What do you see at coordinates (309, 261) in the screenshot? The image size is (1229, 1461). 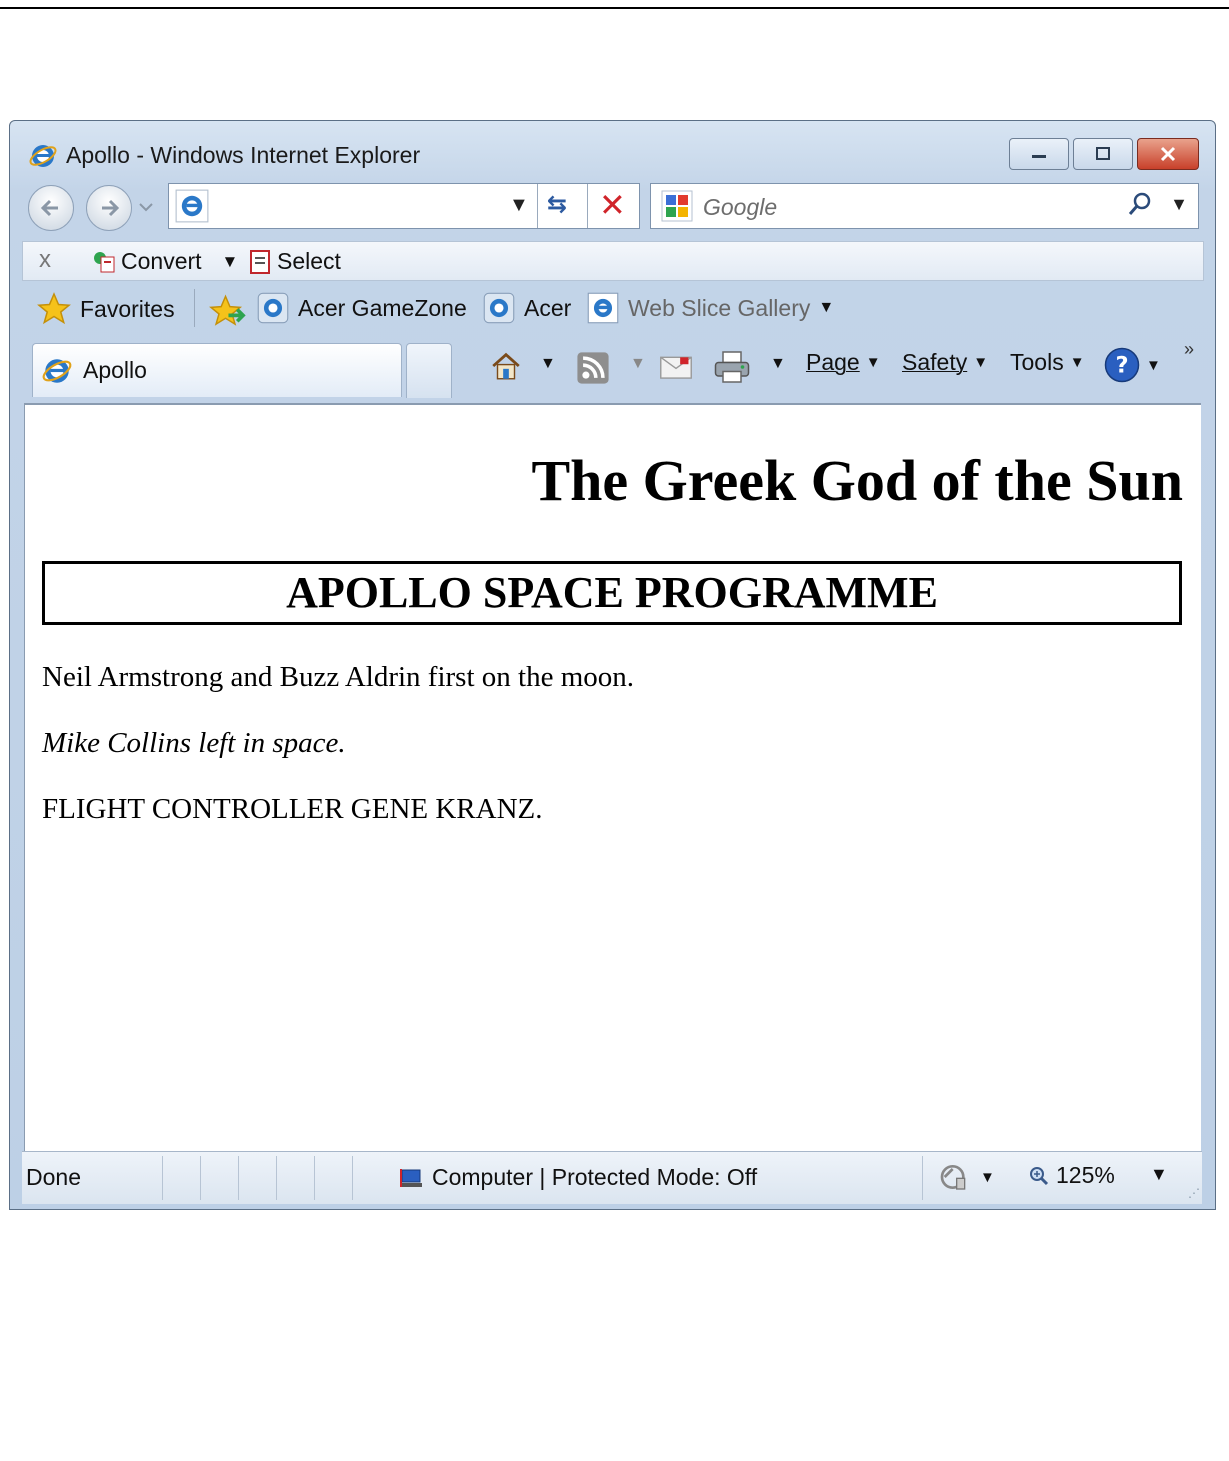 I see `select-label: Select` at bounding box center [309, 261].